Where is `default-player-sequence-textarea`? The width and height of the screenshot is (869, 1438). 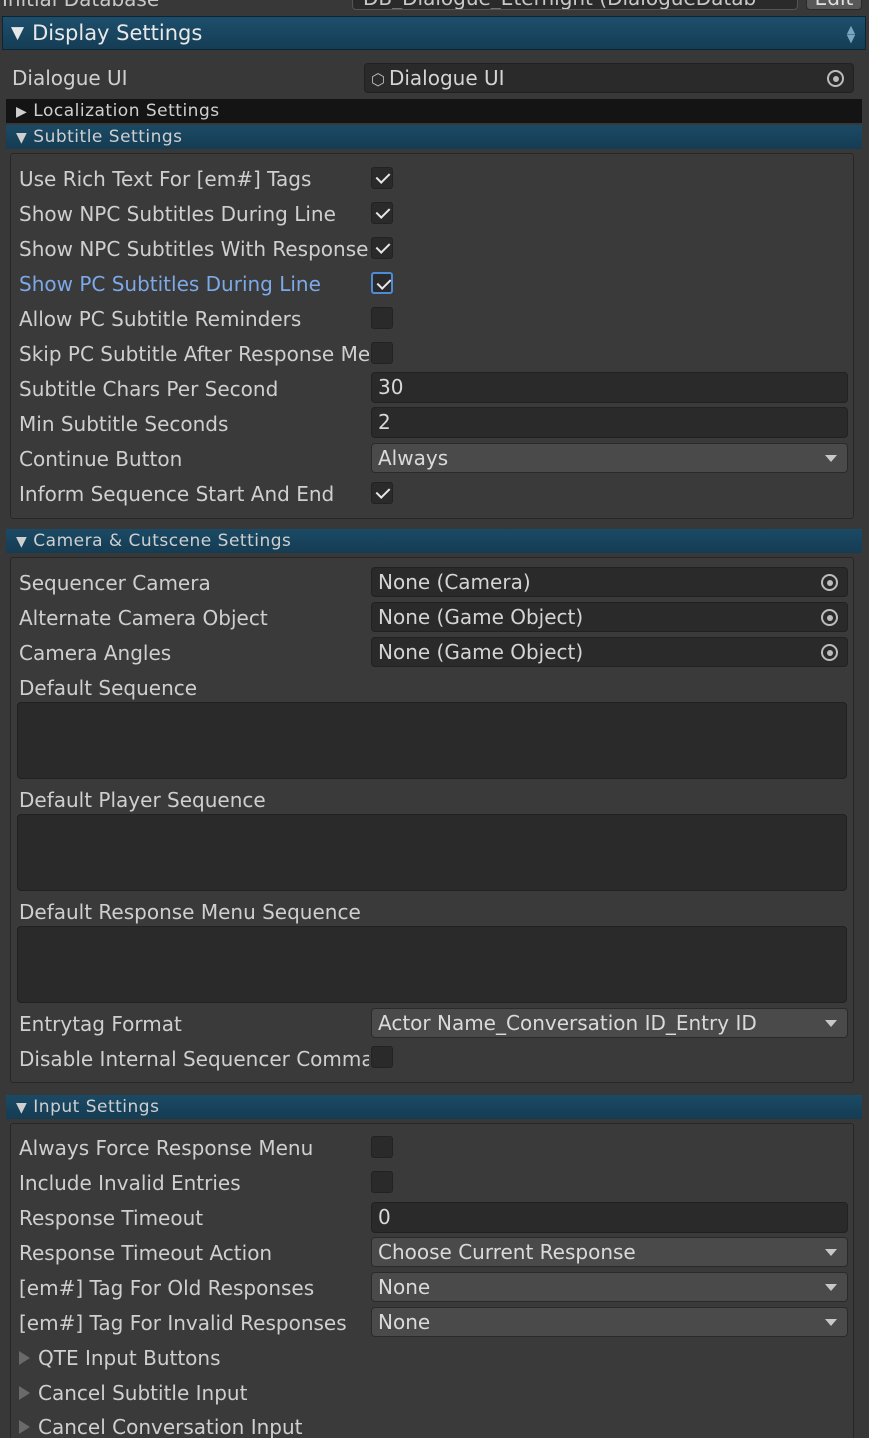
default-player-sequence-textarea is located at coordinates (432, 852).